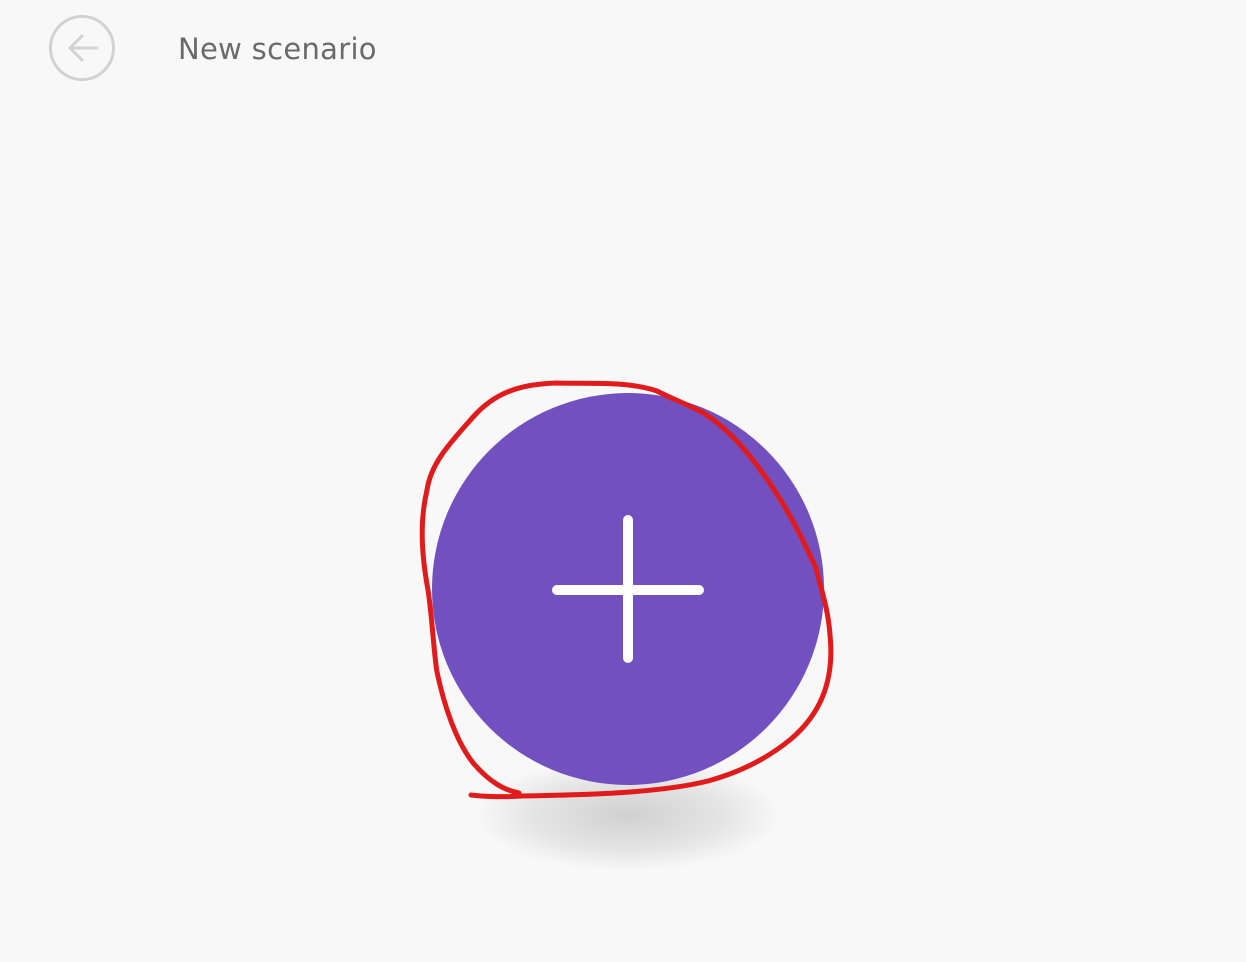 This screenshot has width=1246, height=962. I want to click on back-button, so click(82, 48).